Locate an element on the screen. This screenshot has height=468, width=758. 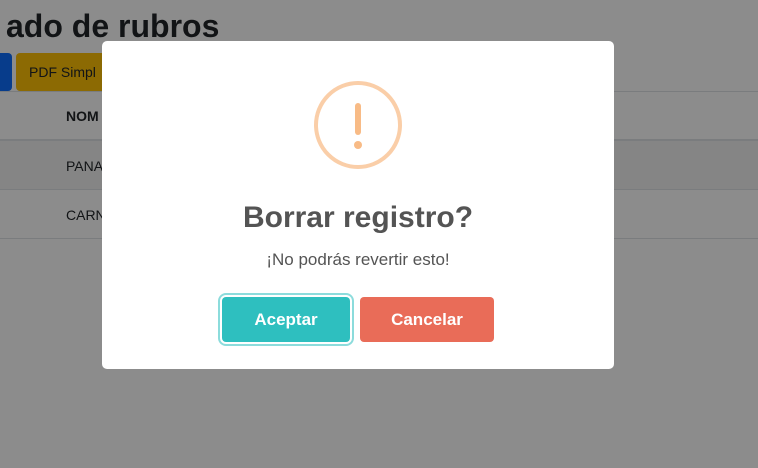
cancel-button: Cancelar is located at coordinates (427, 319).